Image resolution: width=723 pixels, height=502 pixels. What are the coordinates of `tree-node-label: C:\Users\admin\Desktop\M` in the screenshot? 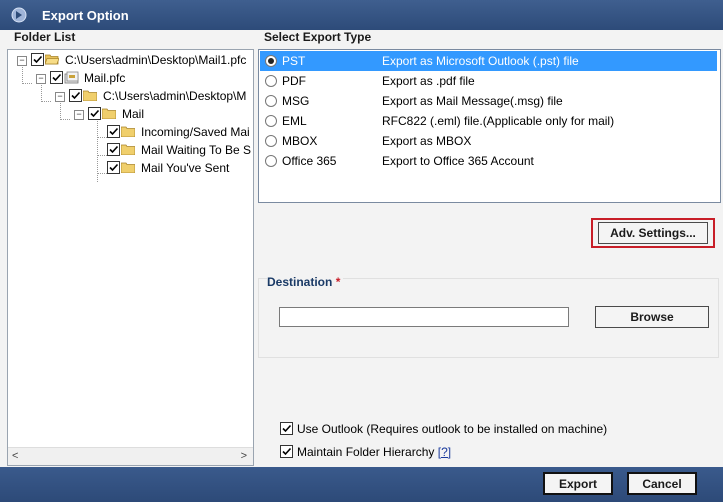 It's located at (175, 96).